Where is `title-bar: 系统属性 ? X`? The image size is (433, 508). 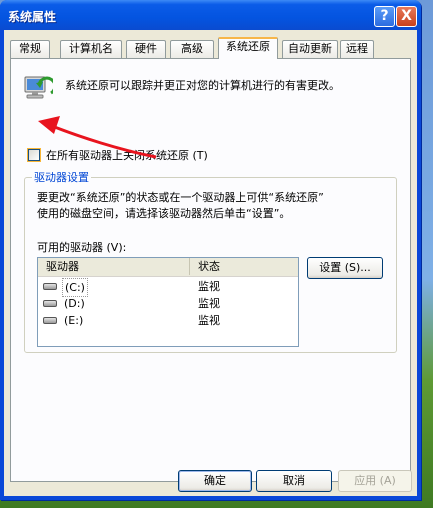
title-bar: 系统属性 ? X is located at coordinates (210, 15).